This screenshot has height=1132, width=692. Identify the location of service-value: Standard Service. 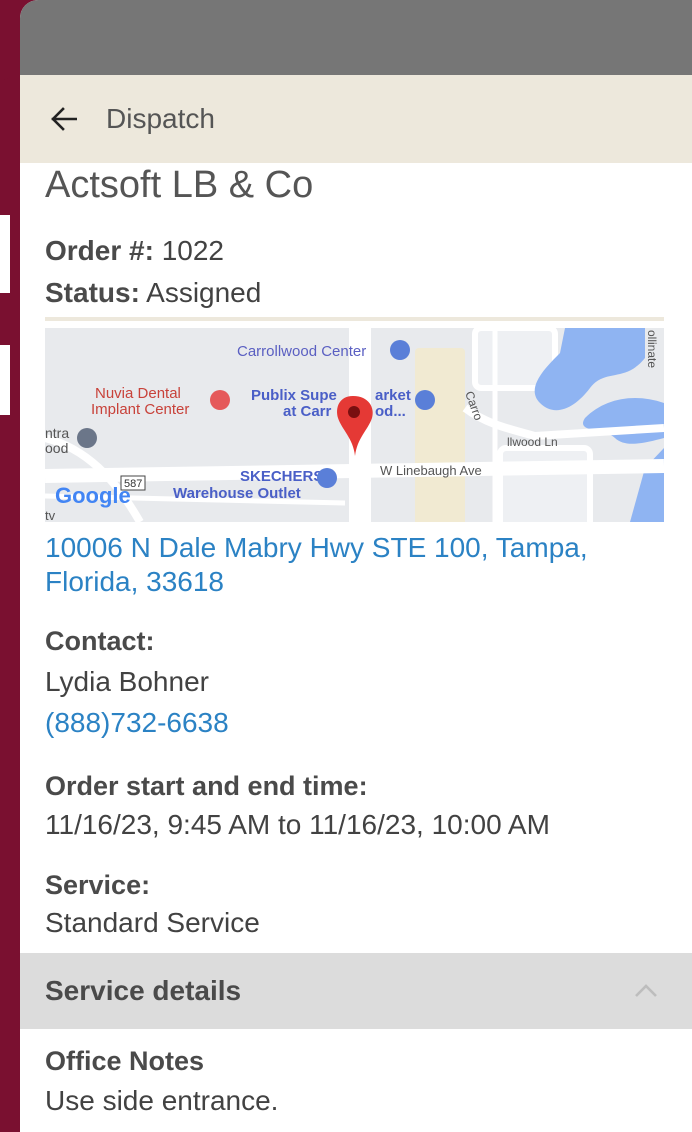
(152, 922).